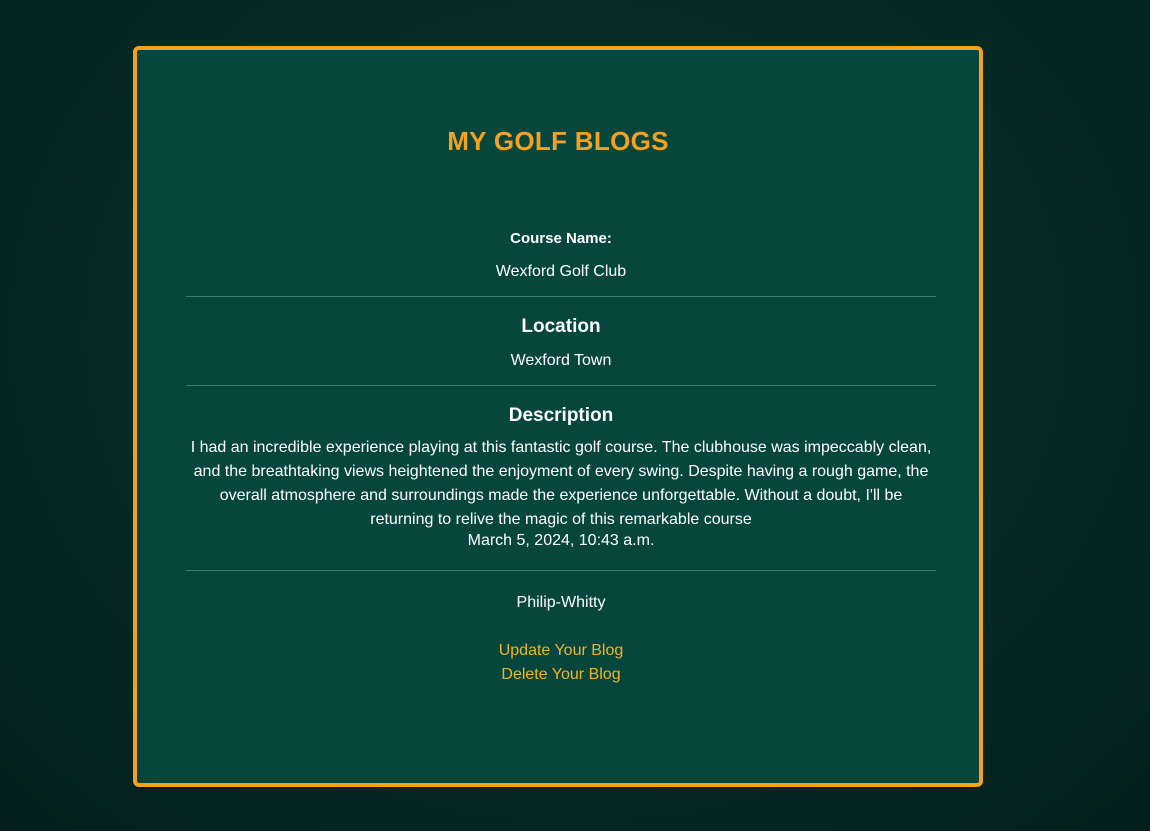 This screenshot has width=1150, height=831. What do you see at coordinates (561, 360) in the screenshot?
I see `location-value: Wexford Town` at bounding box center [561, 360].